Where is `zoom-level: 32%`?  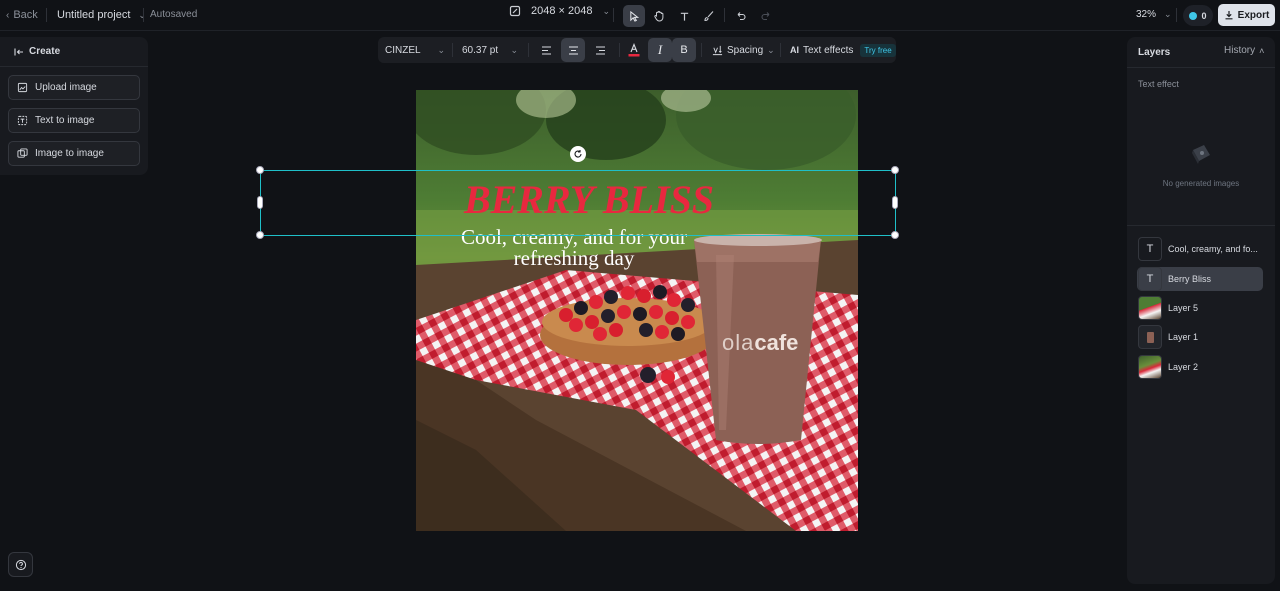 zoom-level: 32% is located at coordinates (1146, 14).